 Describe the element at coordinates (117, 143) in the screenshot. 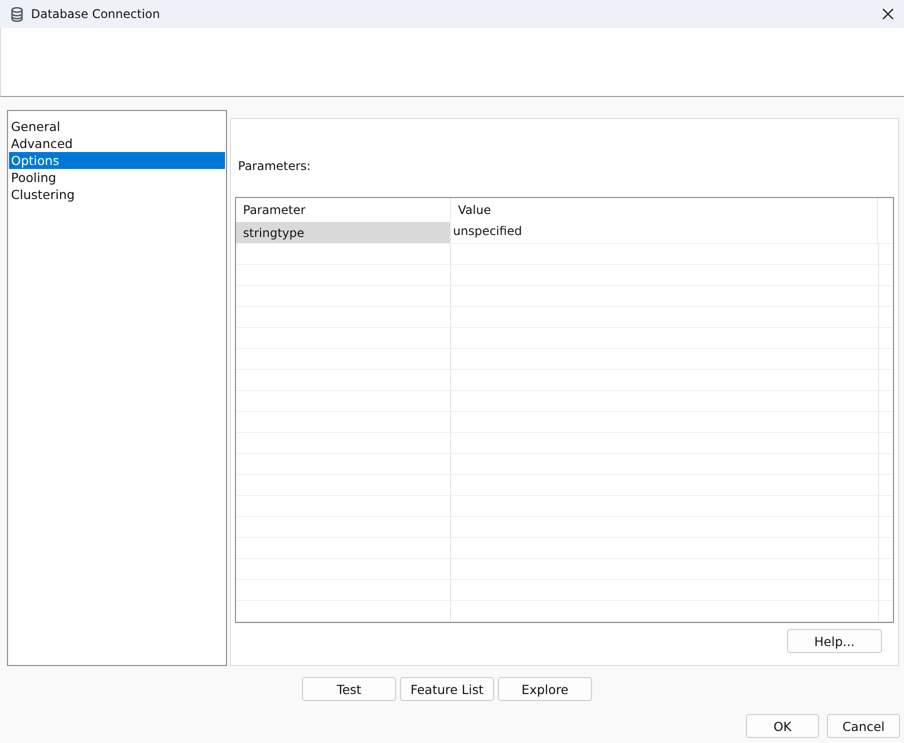

I see `category-item: Advanced` at that location.